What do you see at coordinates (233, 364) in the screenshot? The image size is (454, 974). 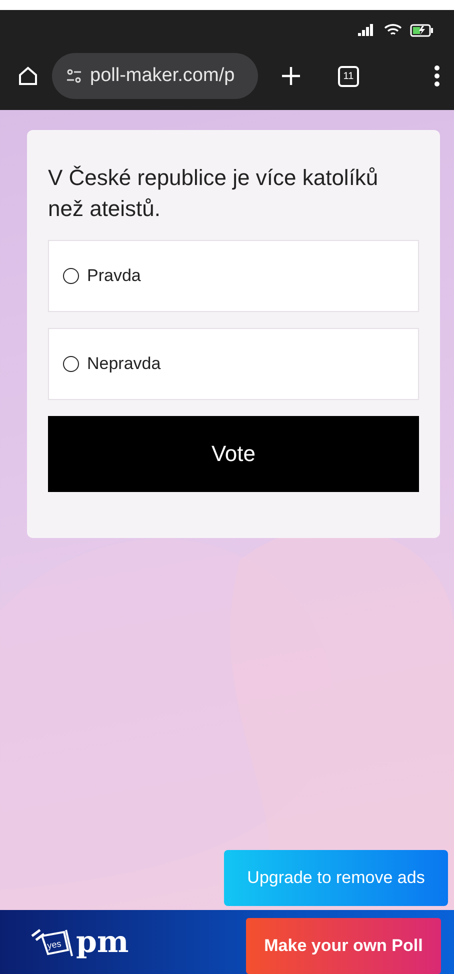 I see `poll-option: Nepravda` at bounding box center [233, 364].